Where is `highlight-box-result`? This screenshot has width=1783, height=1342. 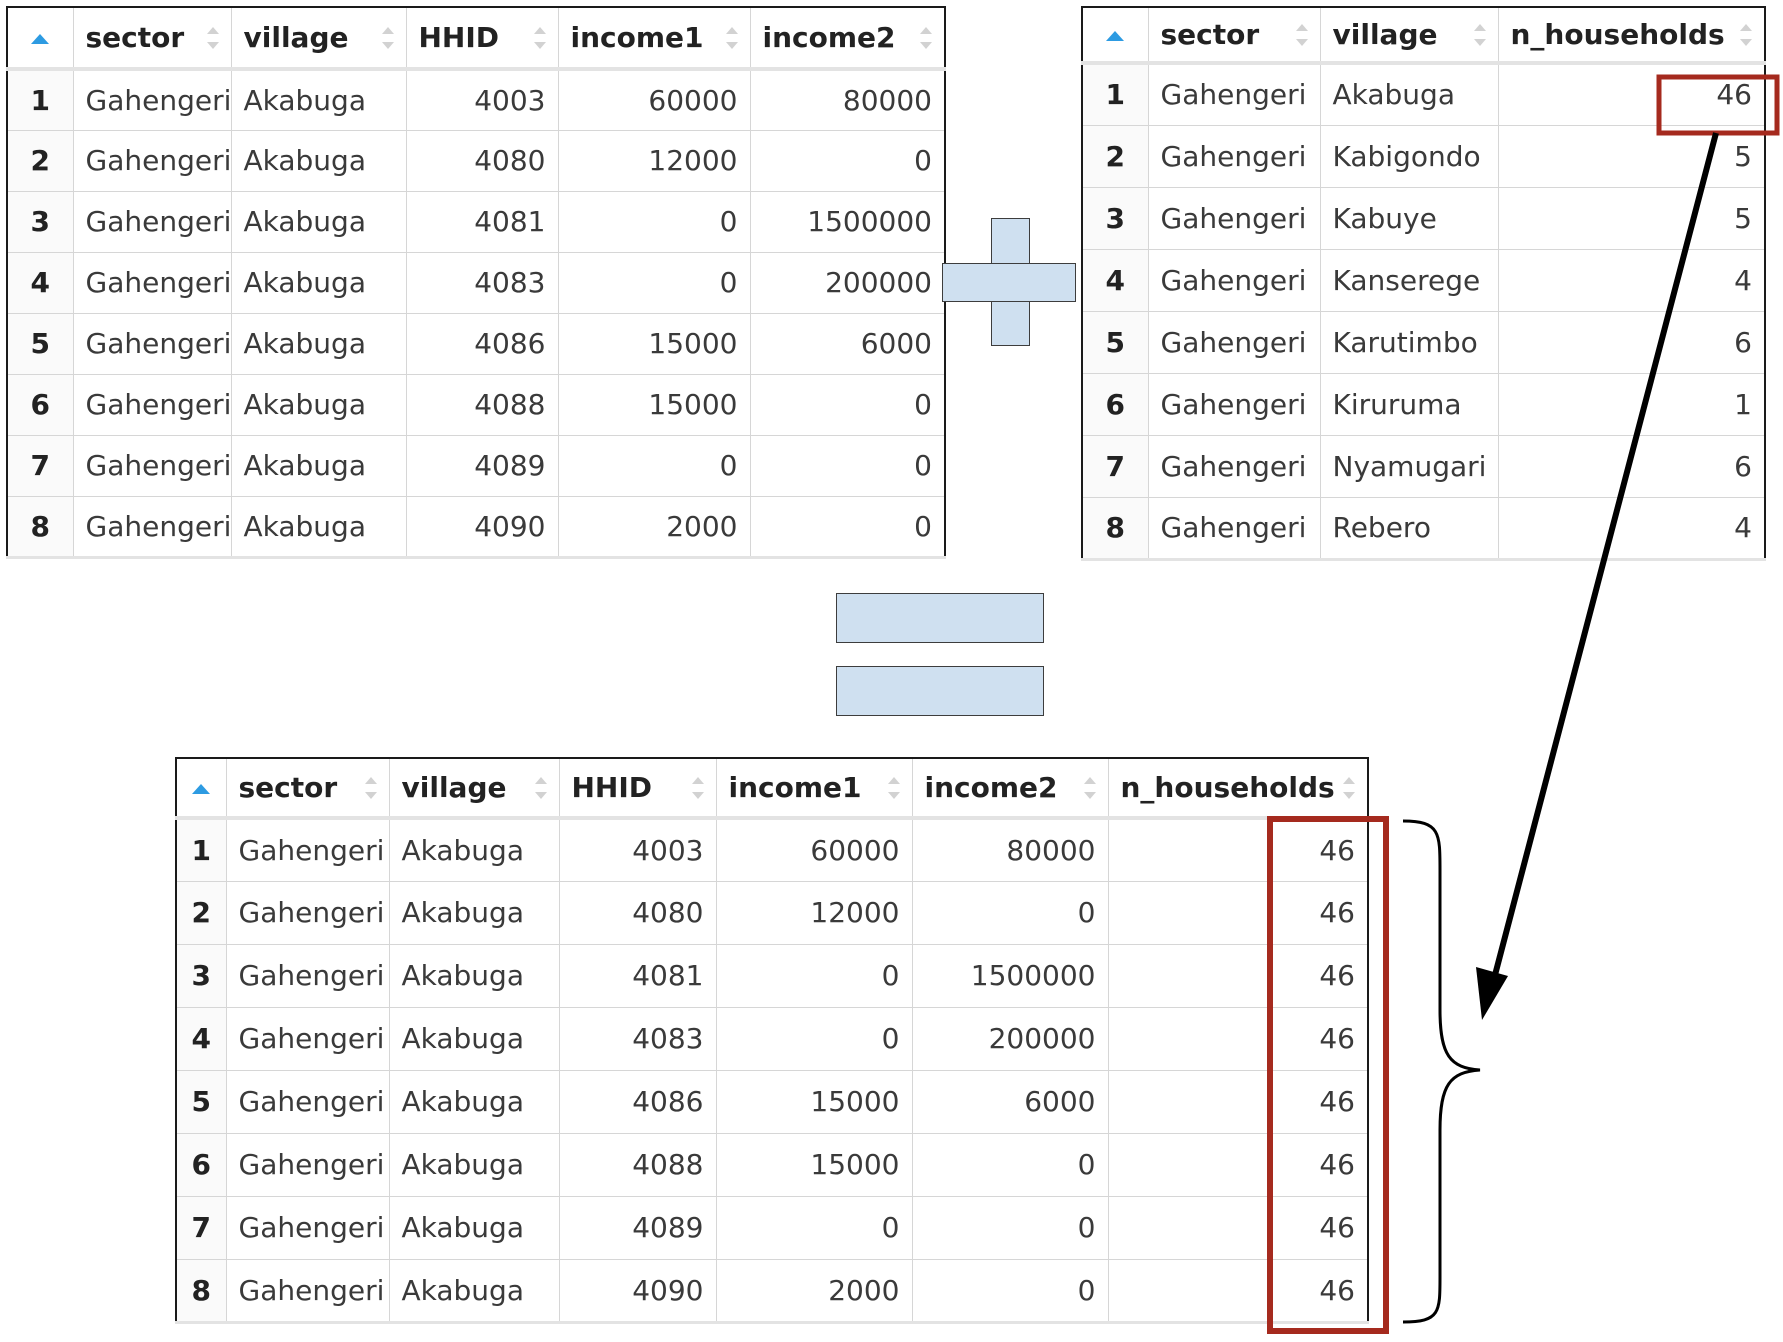 highlight-box-result is located at coordinates (1328, 1075).